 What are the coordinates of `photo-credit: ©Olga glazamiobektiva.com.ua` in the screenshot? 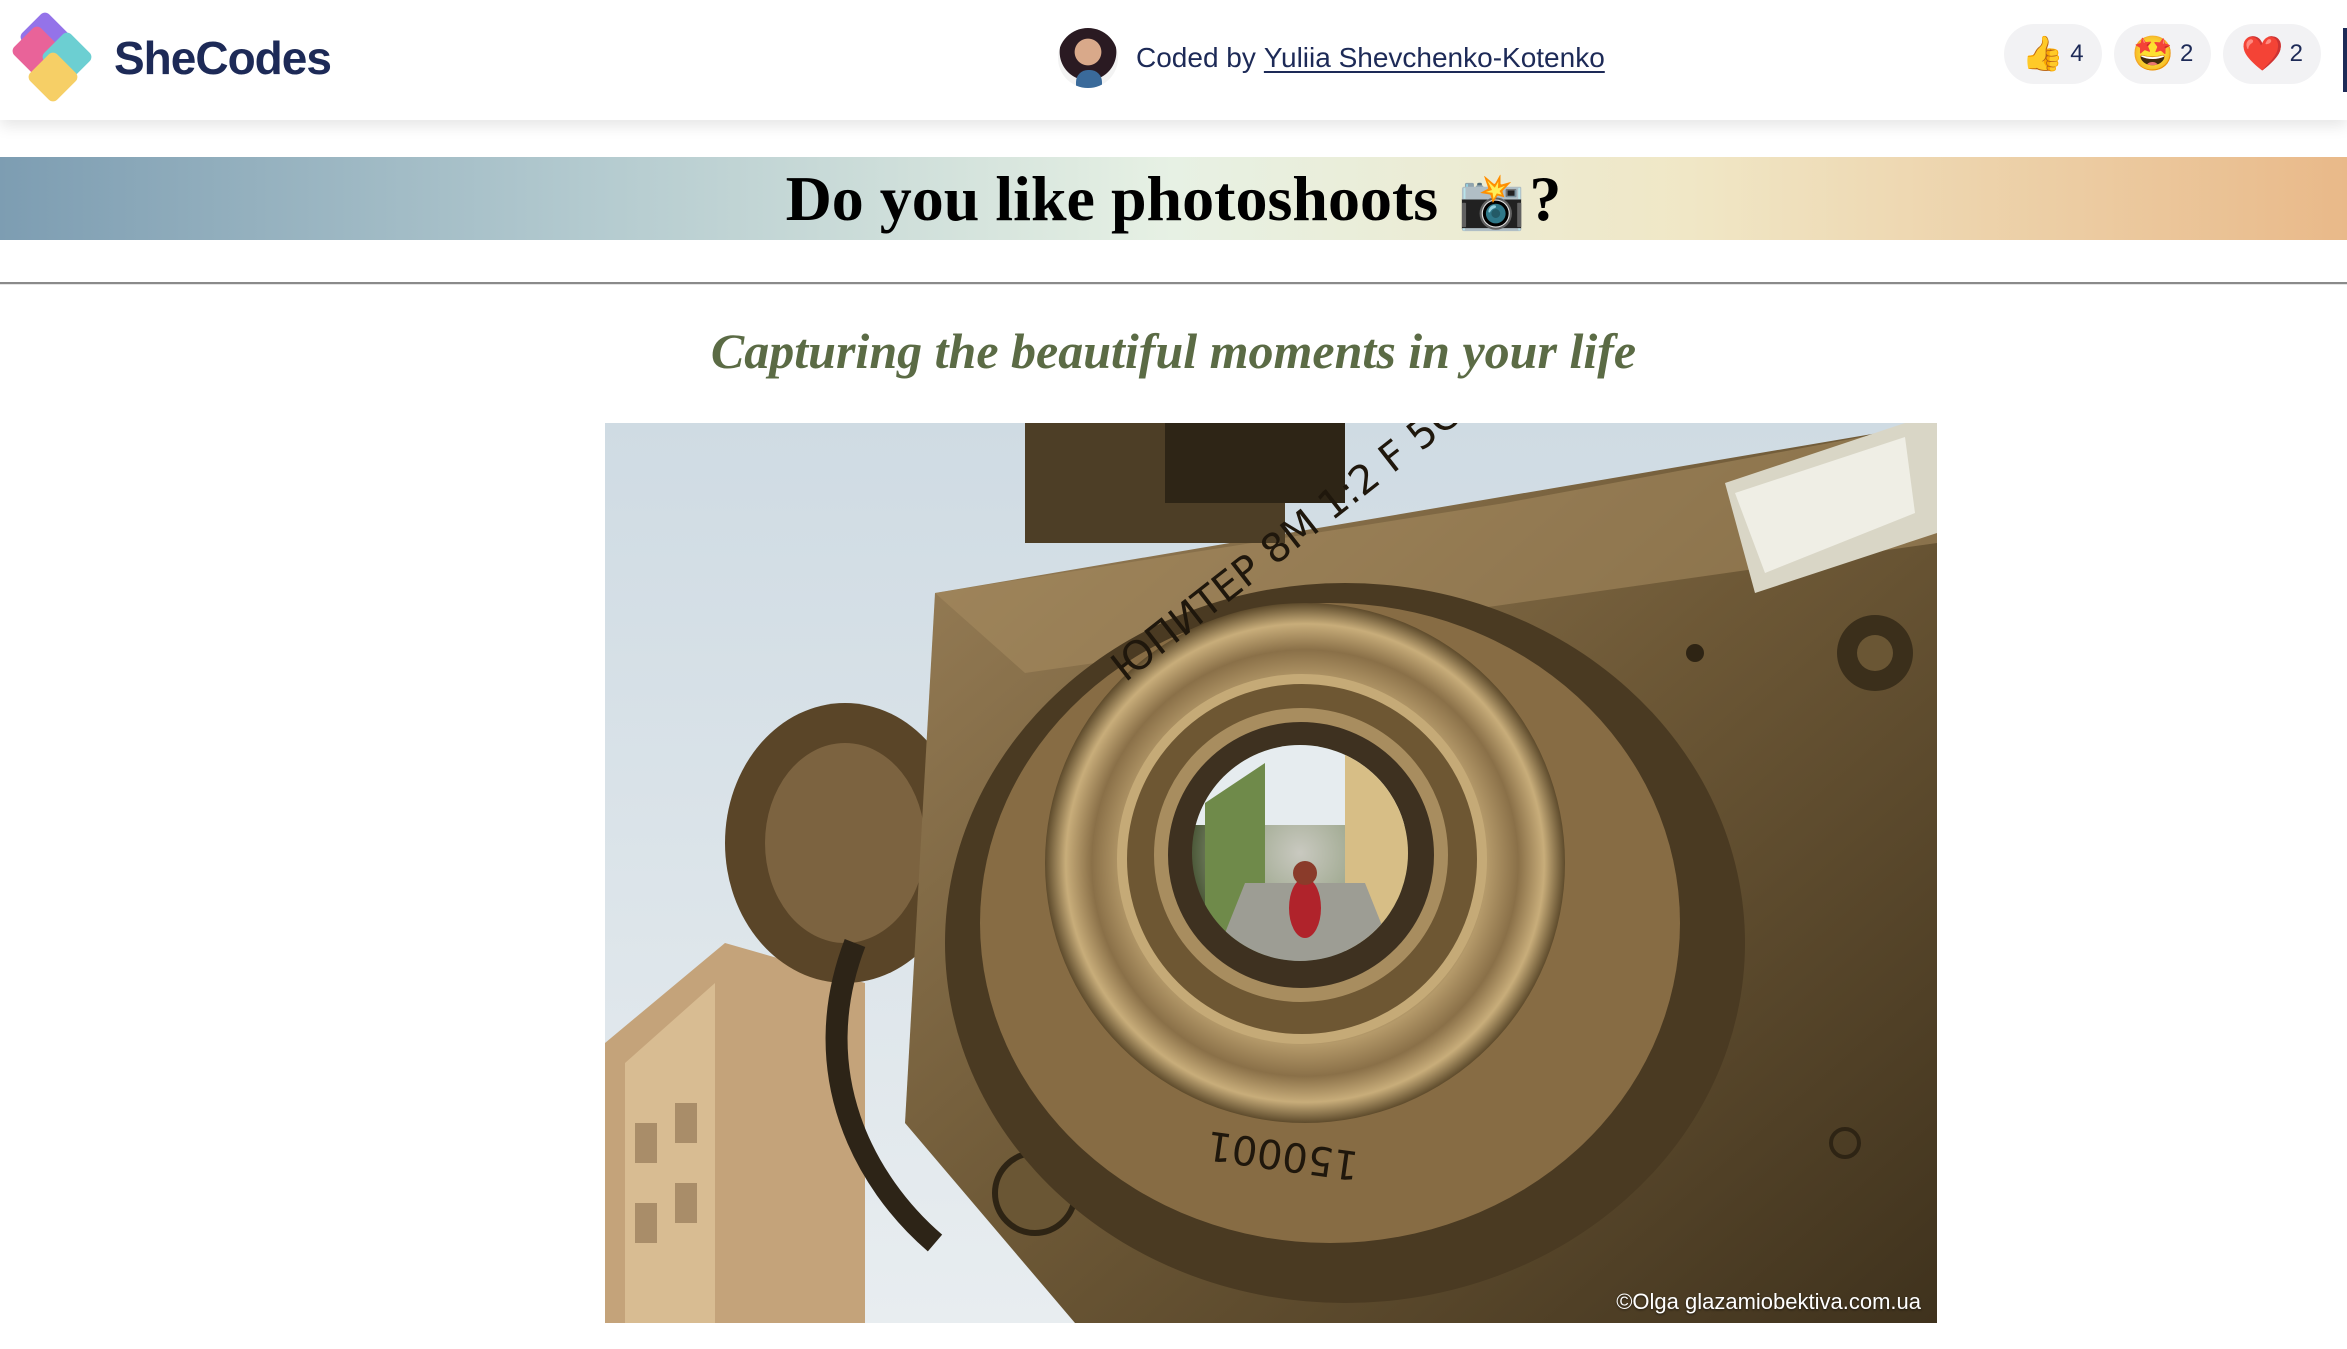 It's located at (1768, 1301).